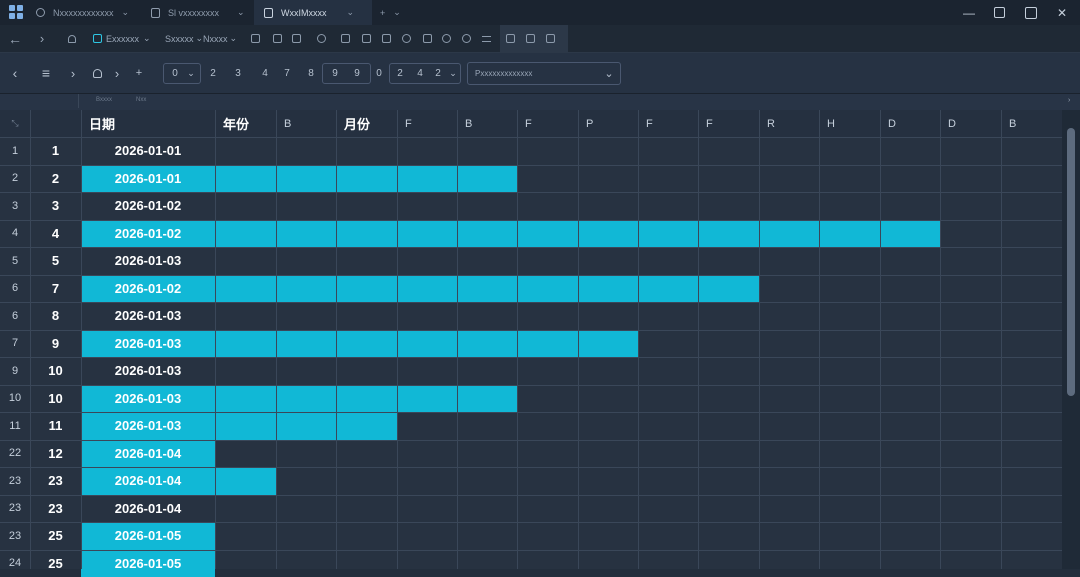 Image resolution: width=1080 pixels, height=577 pixels. What do you see at coordinates (198, 12) in the screenshot?
I see `window-tab-2: Sl vxxxxxxxx ⌄` at bounding box center [198, 12].